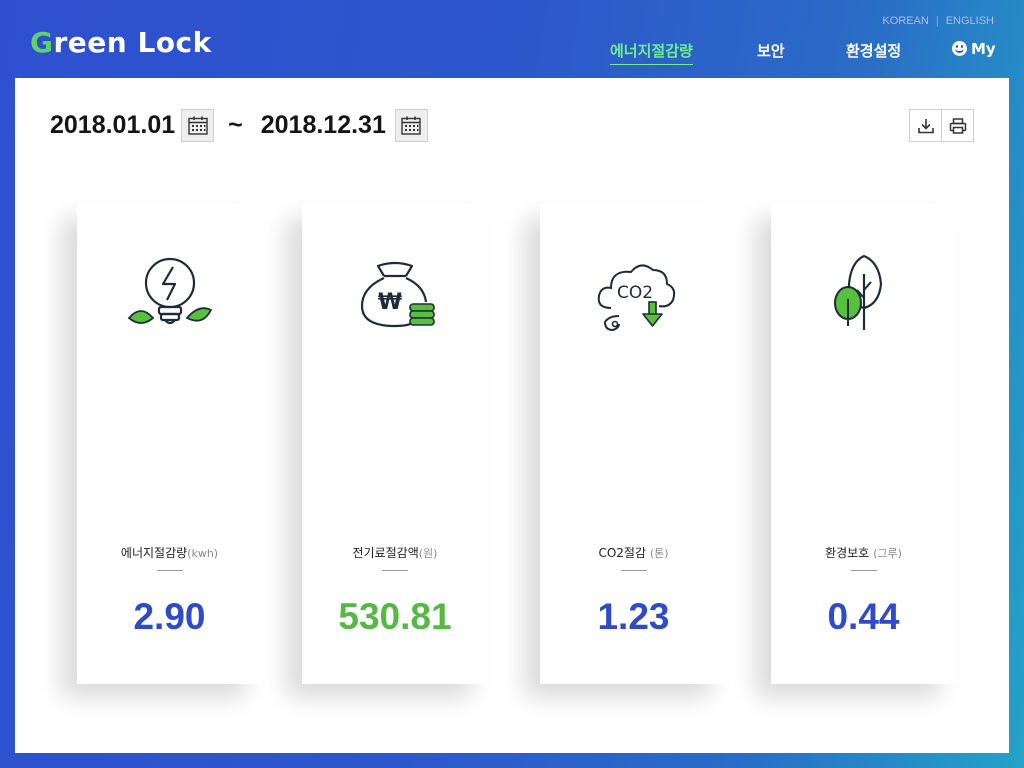  What do you see at coordinates (863, 616) in the screenshot?
I see `card-value: 0.44` at bounding box center [863, 616].